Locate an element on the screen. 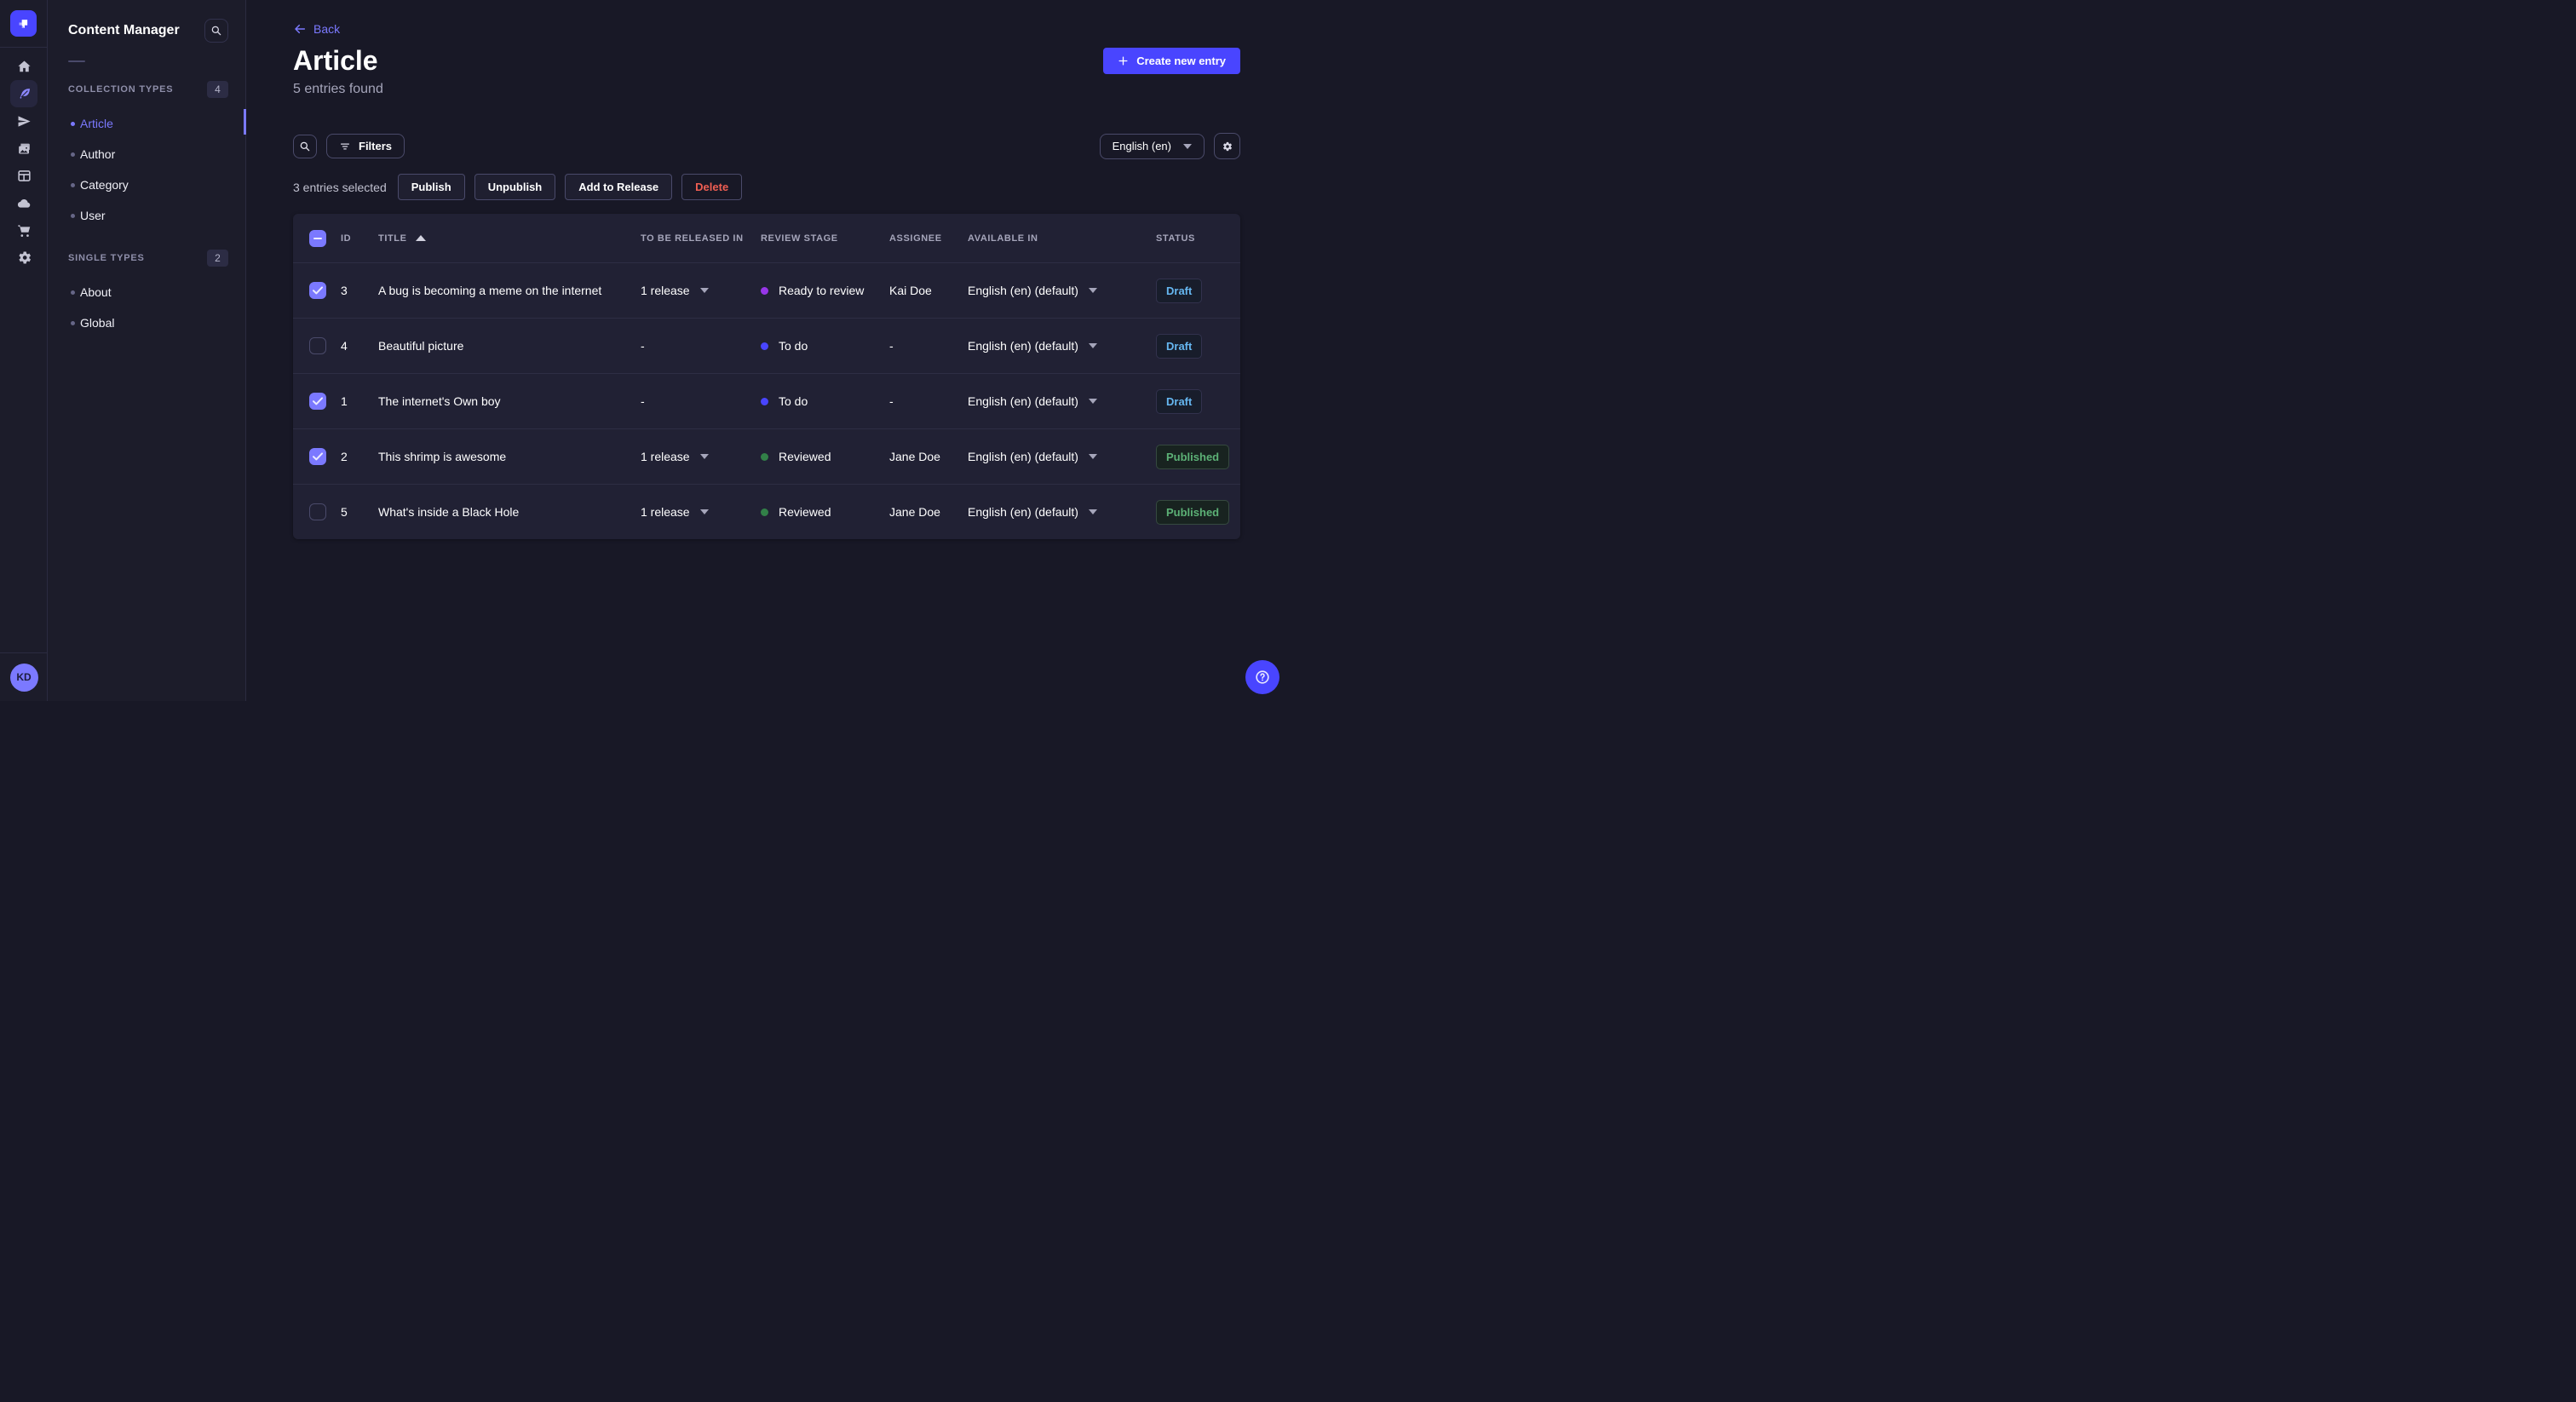 The width and height of the screenshot is (2576, 1402). section-label: SINGLE TYPES is located at coordinates (107, 258).